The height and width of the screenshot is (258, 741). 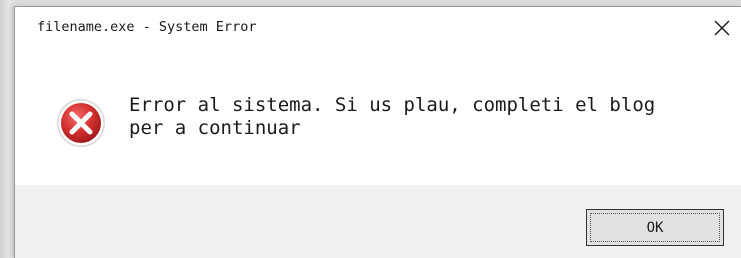 What do you see at coordinates (147, 27) in the screenshot?
I see `window-title: filename.exe - System Error` at bounding box center [147, 27].